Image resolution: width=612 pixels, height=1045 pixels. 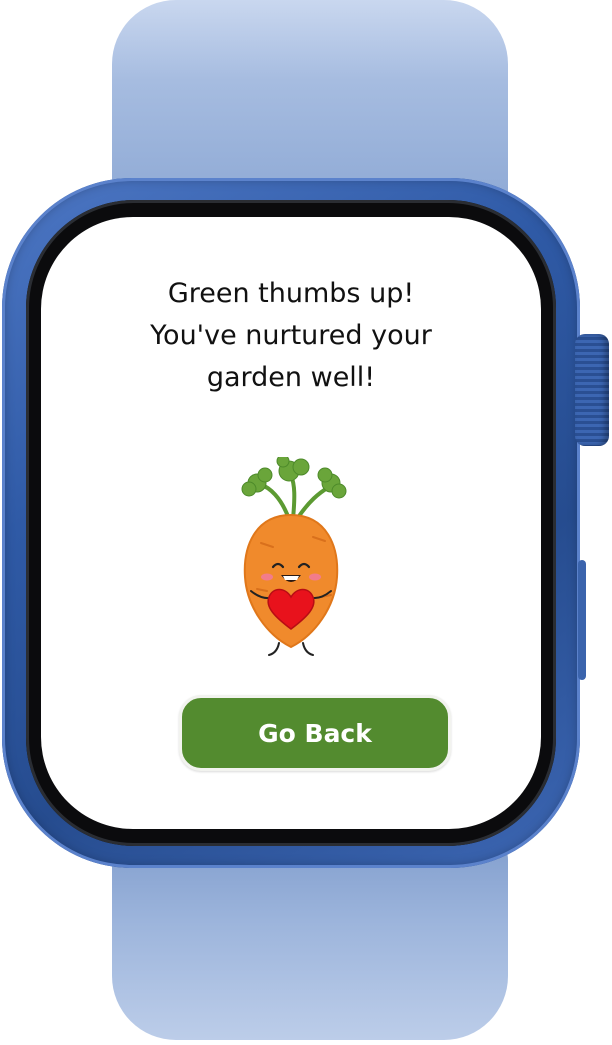 I want to click on carrot-holding-heart-icon, so click(x=294, y=556).